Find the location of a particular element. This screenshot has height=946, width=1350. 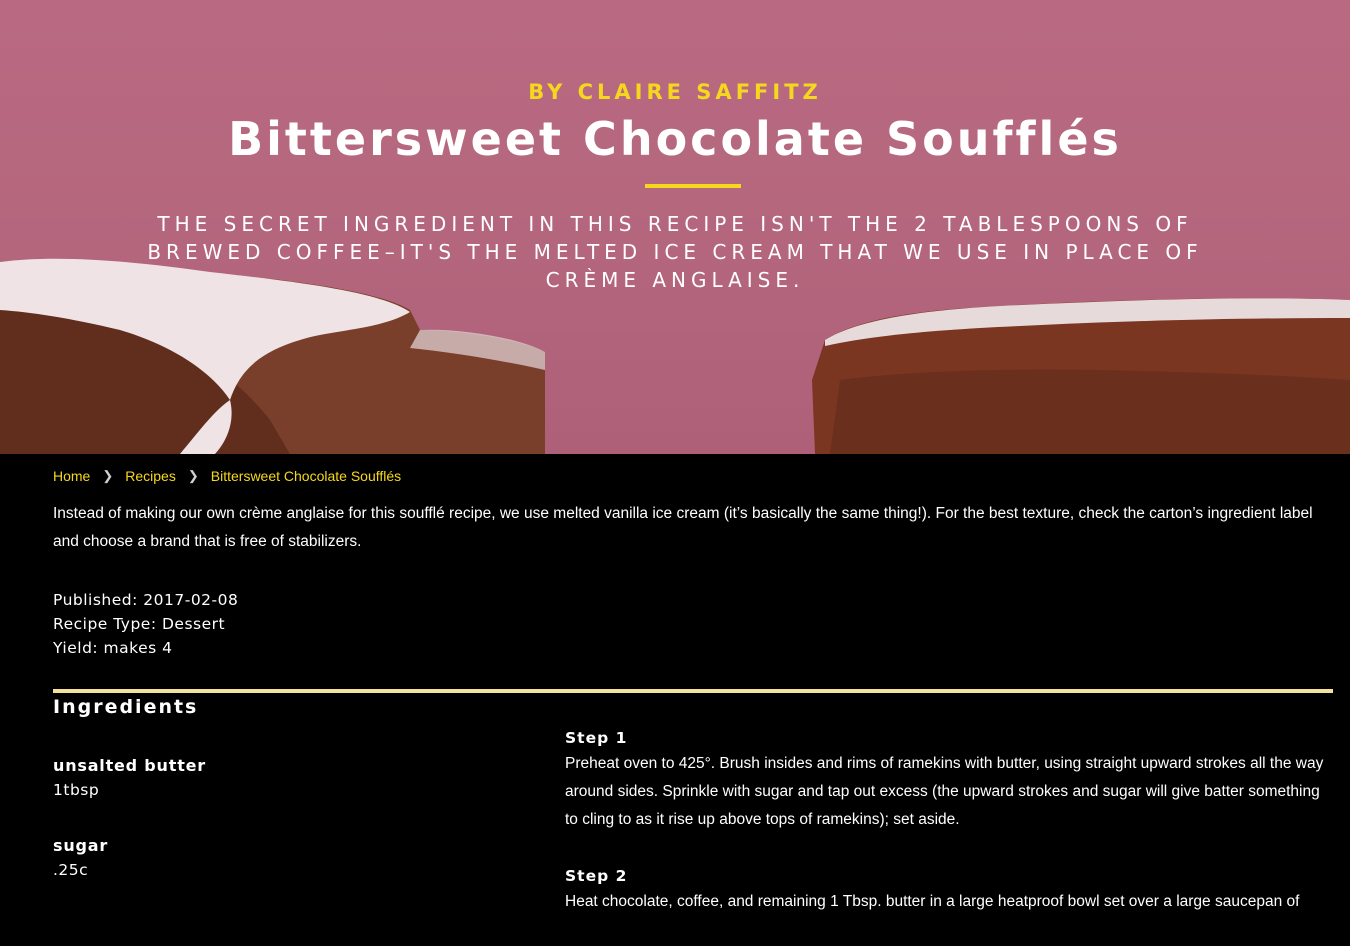

ingredient-item: unsalted butter 1tbsp is located at coordinates (293, 778).